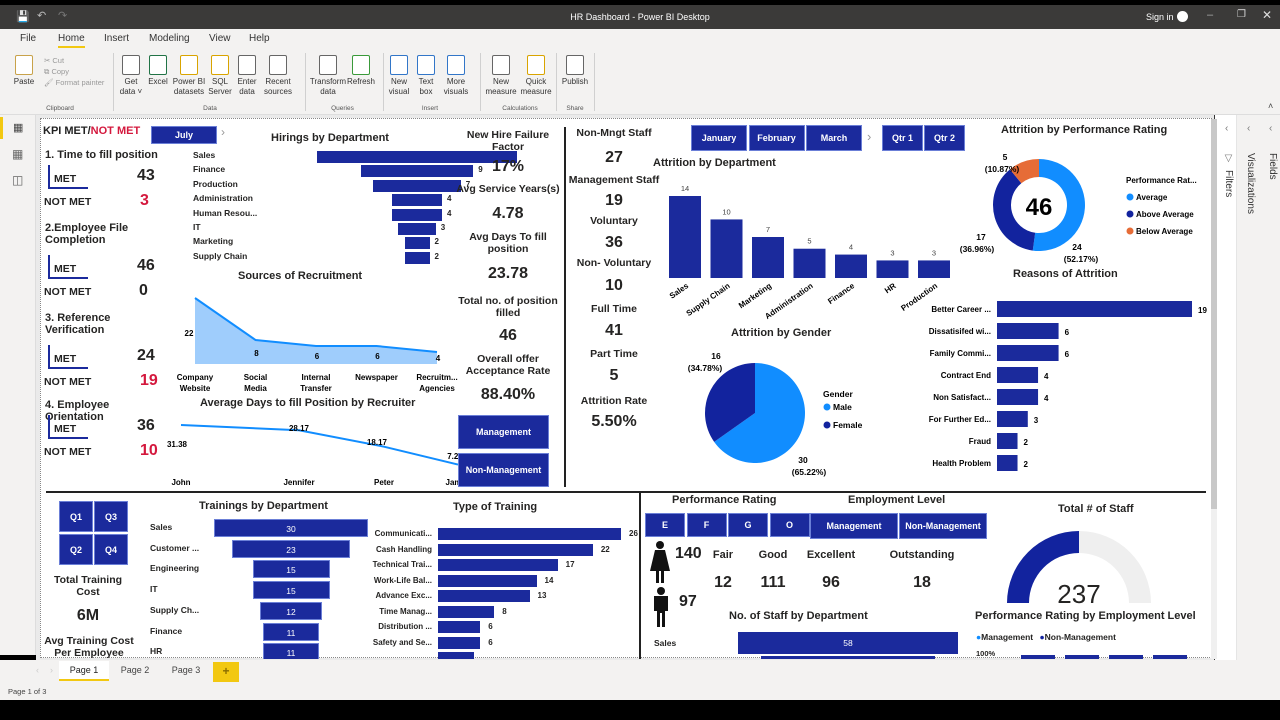 The width and height of the screenshot is (1280, 720). Describe the element at coordinates (17, 180) in the screenshot. I see `model-view-icon: ◫` at that location.